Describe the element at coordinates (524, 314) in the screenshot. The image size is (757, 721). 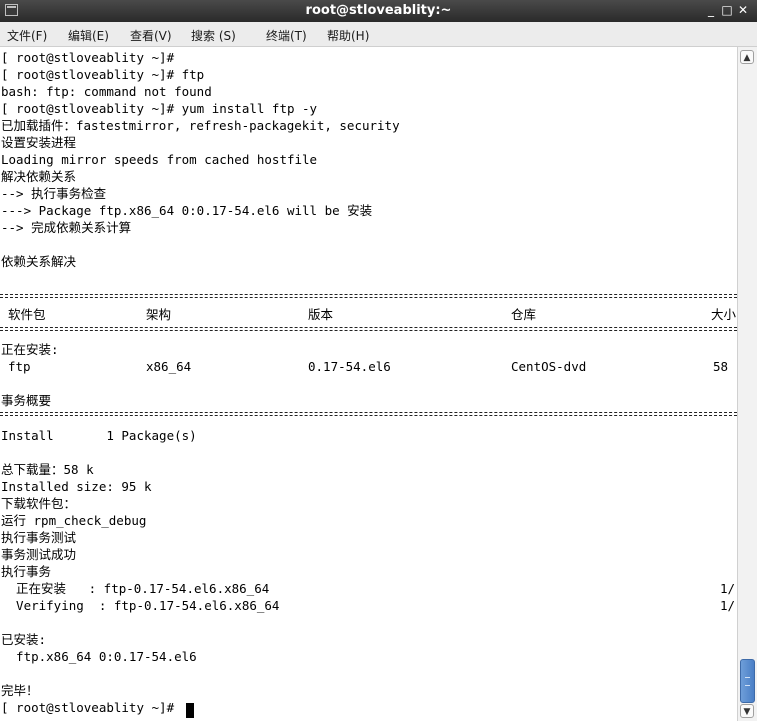
I see `header-repo: 仓库` at that location.